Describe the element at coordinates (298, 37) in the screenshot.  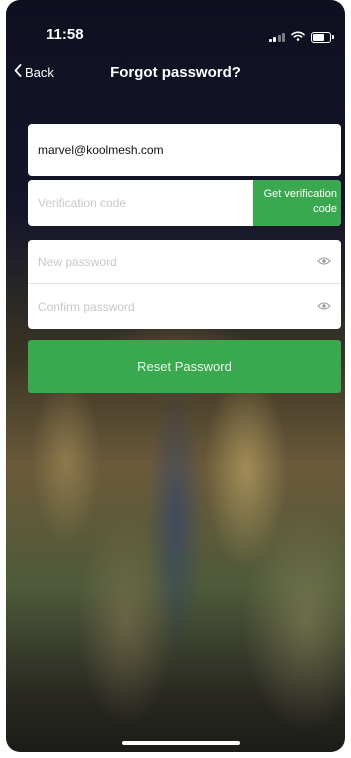
I see `wifi-icon` at that location.